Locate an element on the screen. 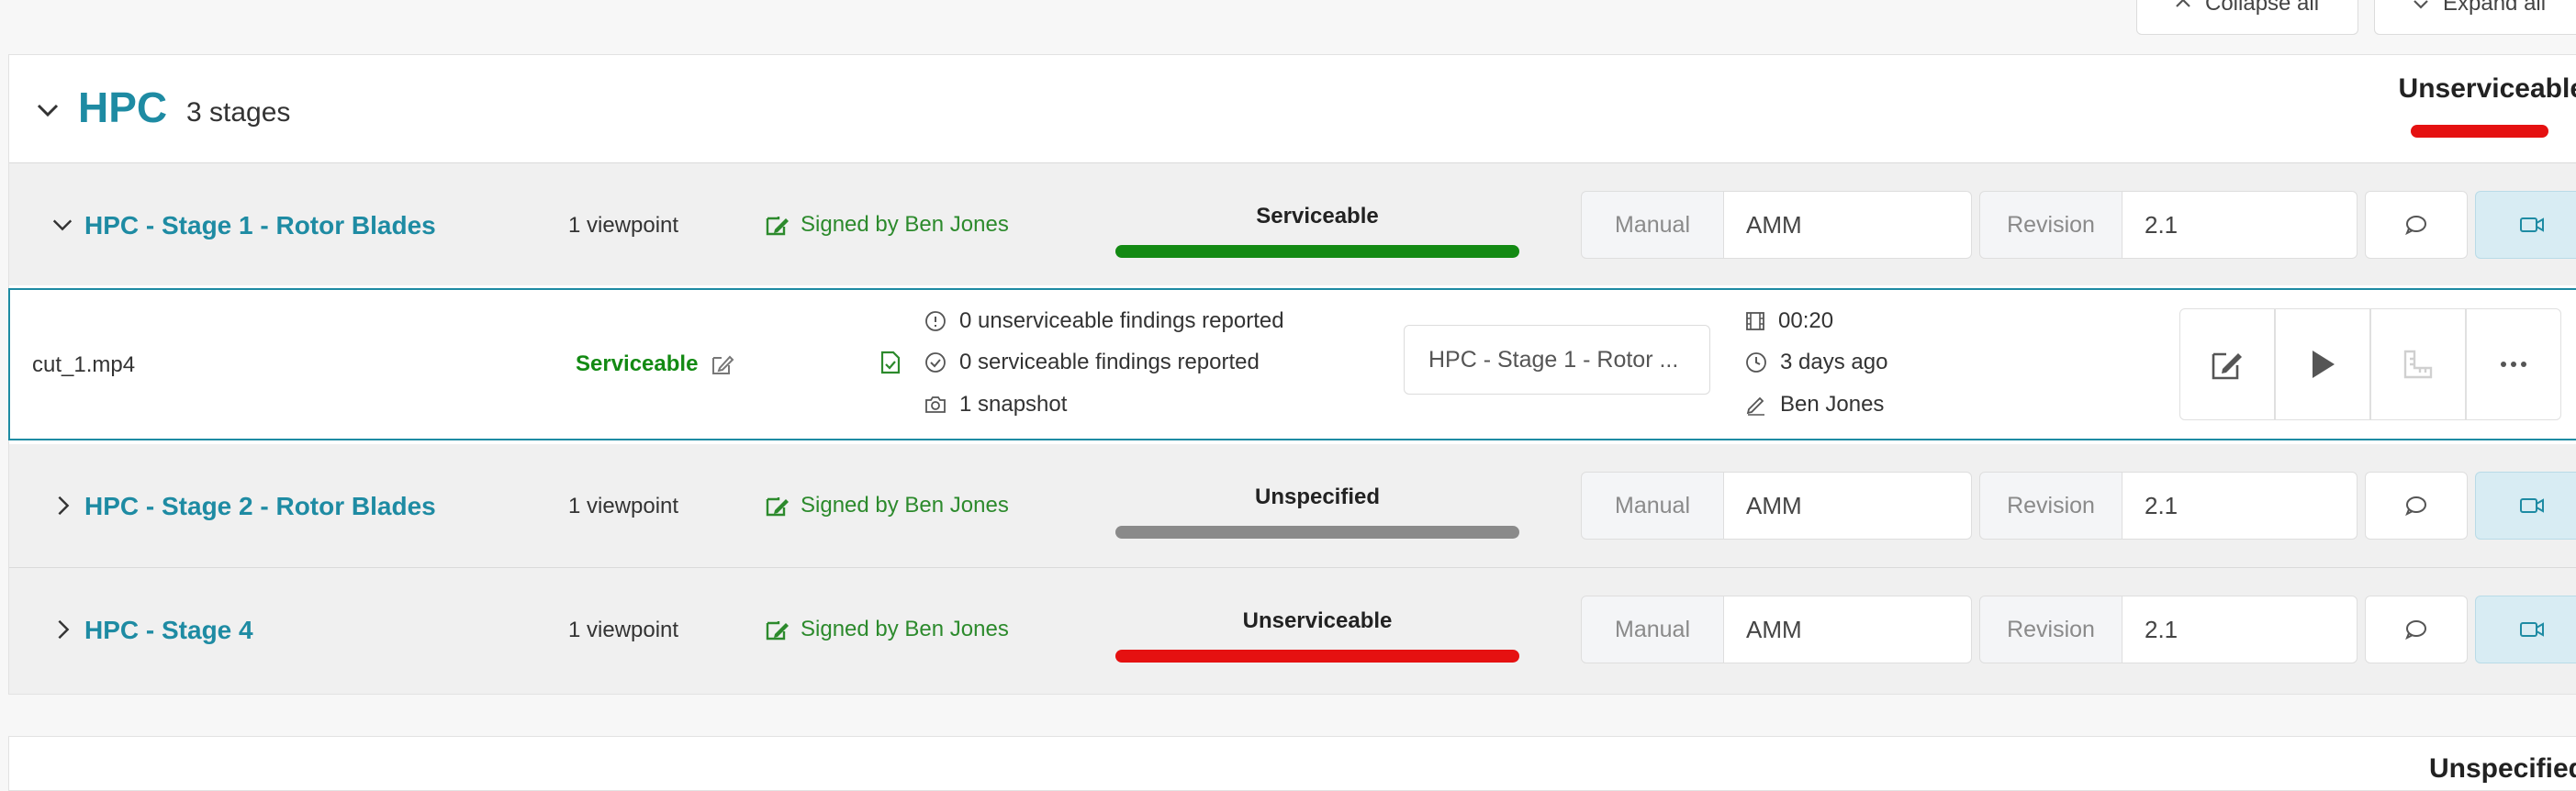  section-title: HPC is located at coordinates (123, 108).